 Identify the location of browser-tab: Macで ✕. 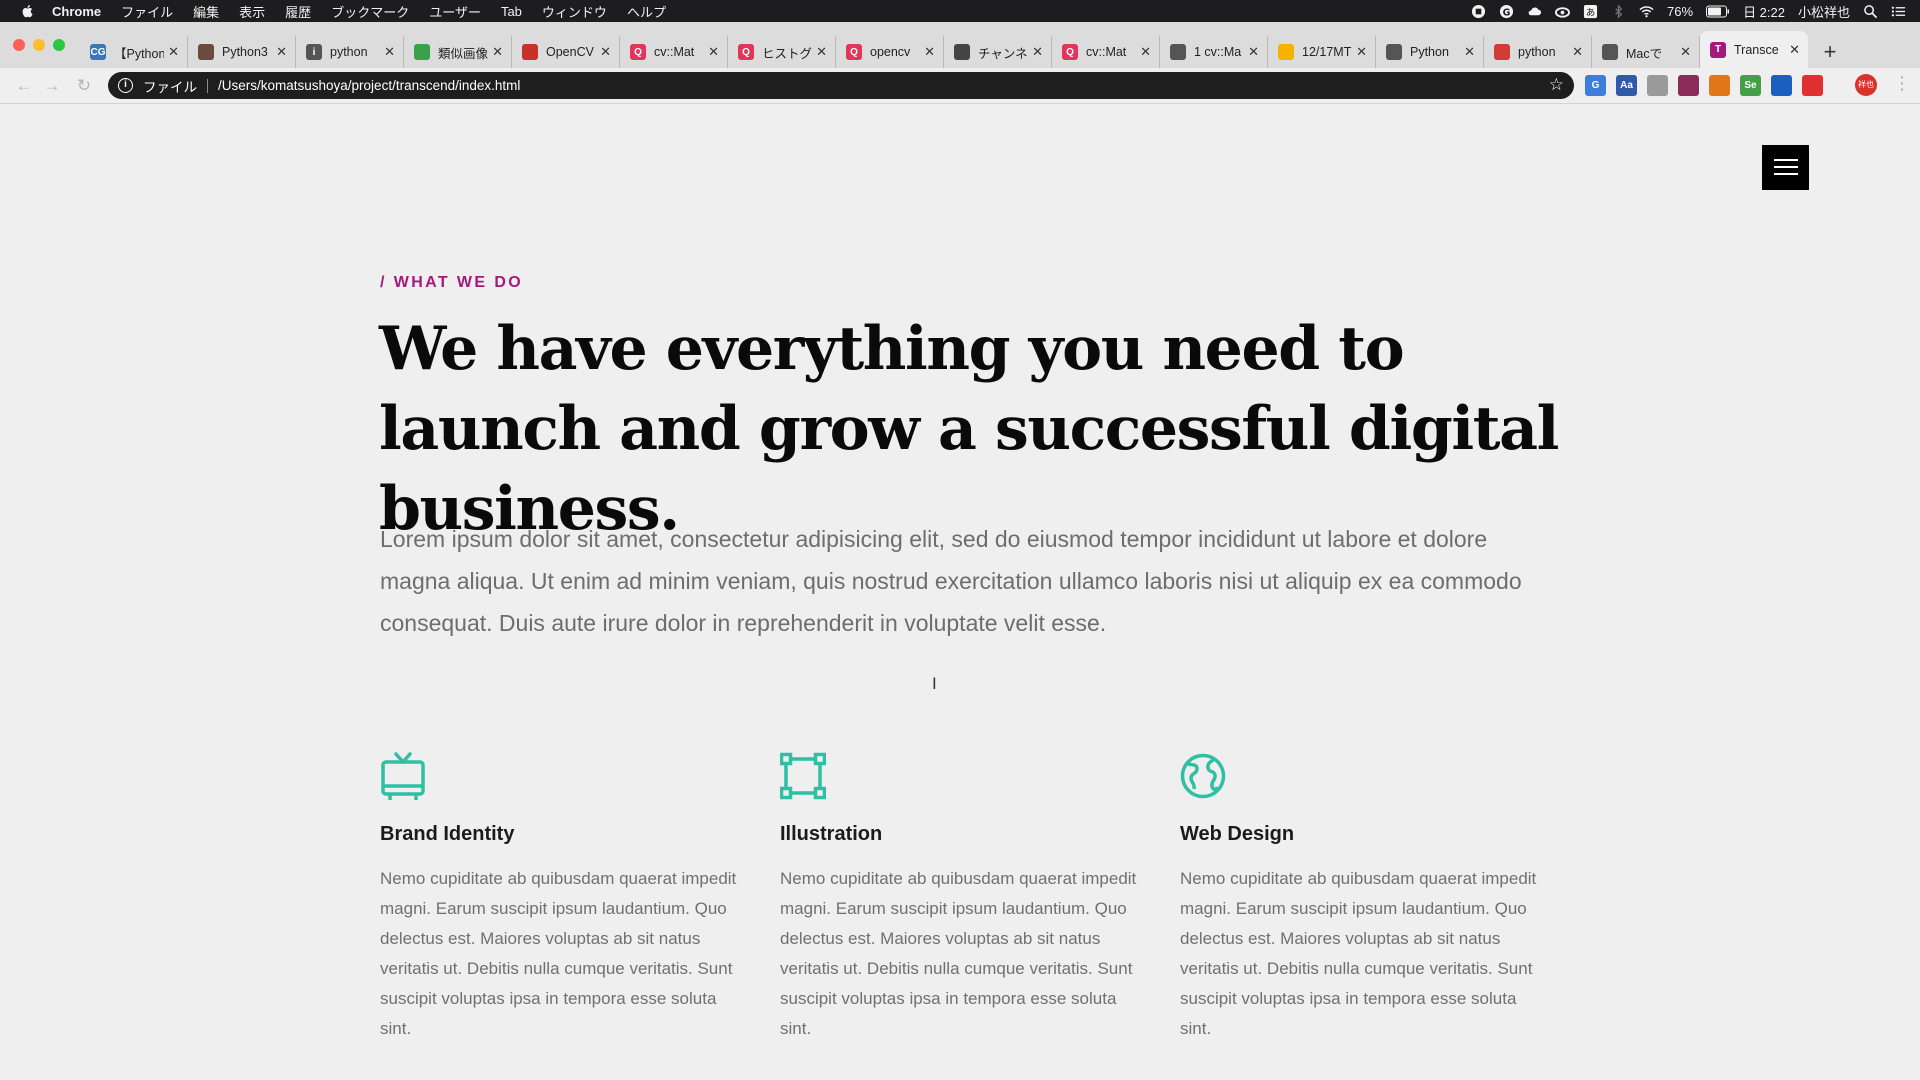
(1646, 52).